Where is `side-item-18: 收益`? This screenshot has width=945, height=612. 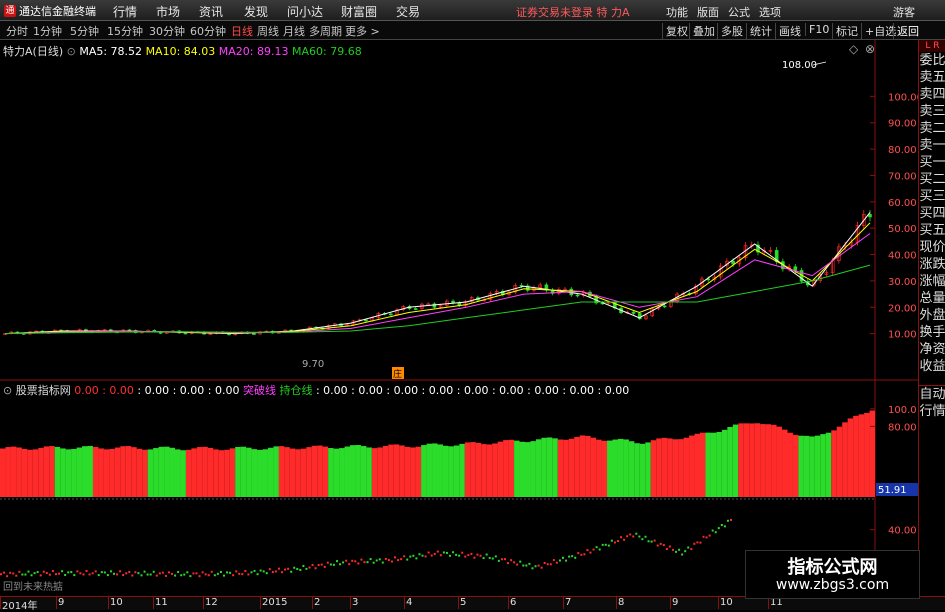
side-item-18: 收益 is located at coordinates (932, 366).